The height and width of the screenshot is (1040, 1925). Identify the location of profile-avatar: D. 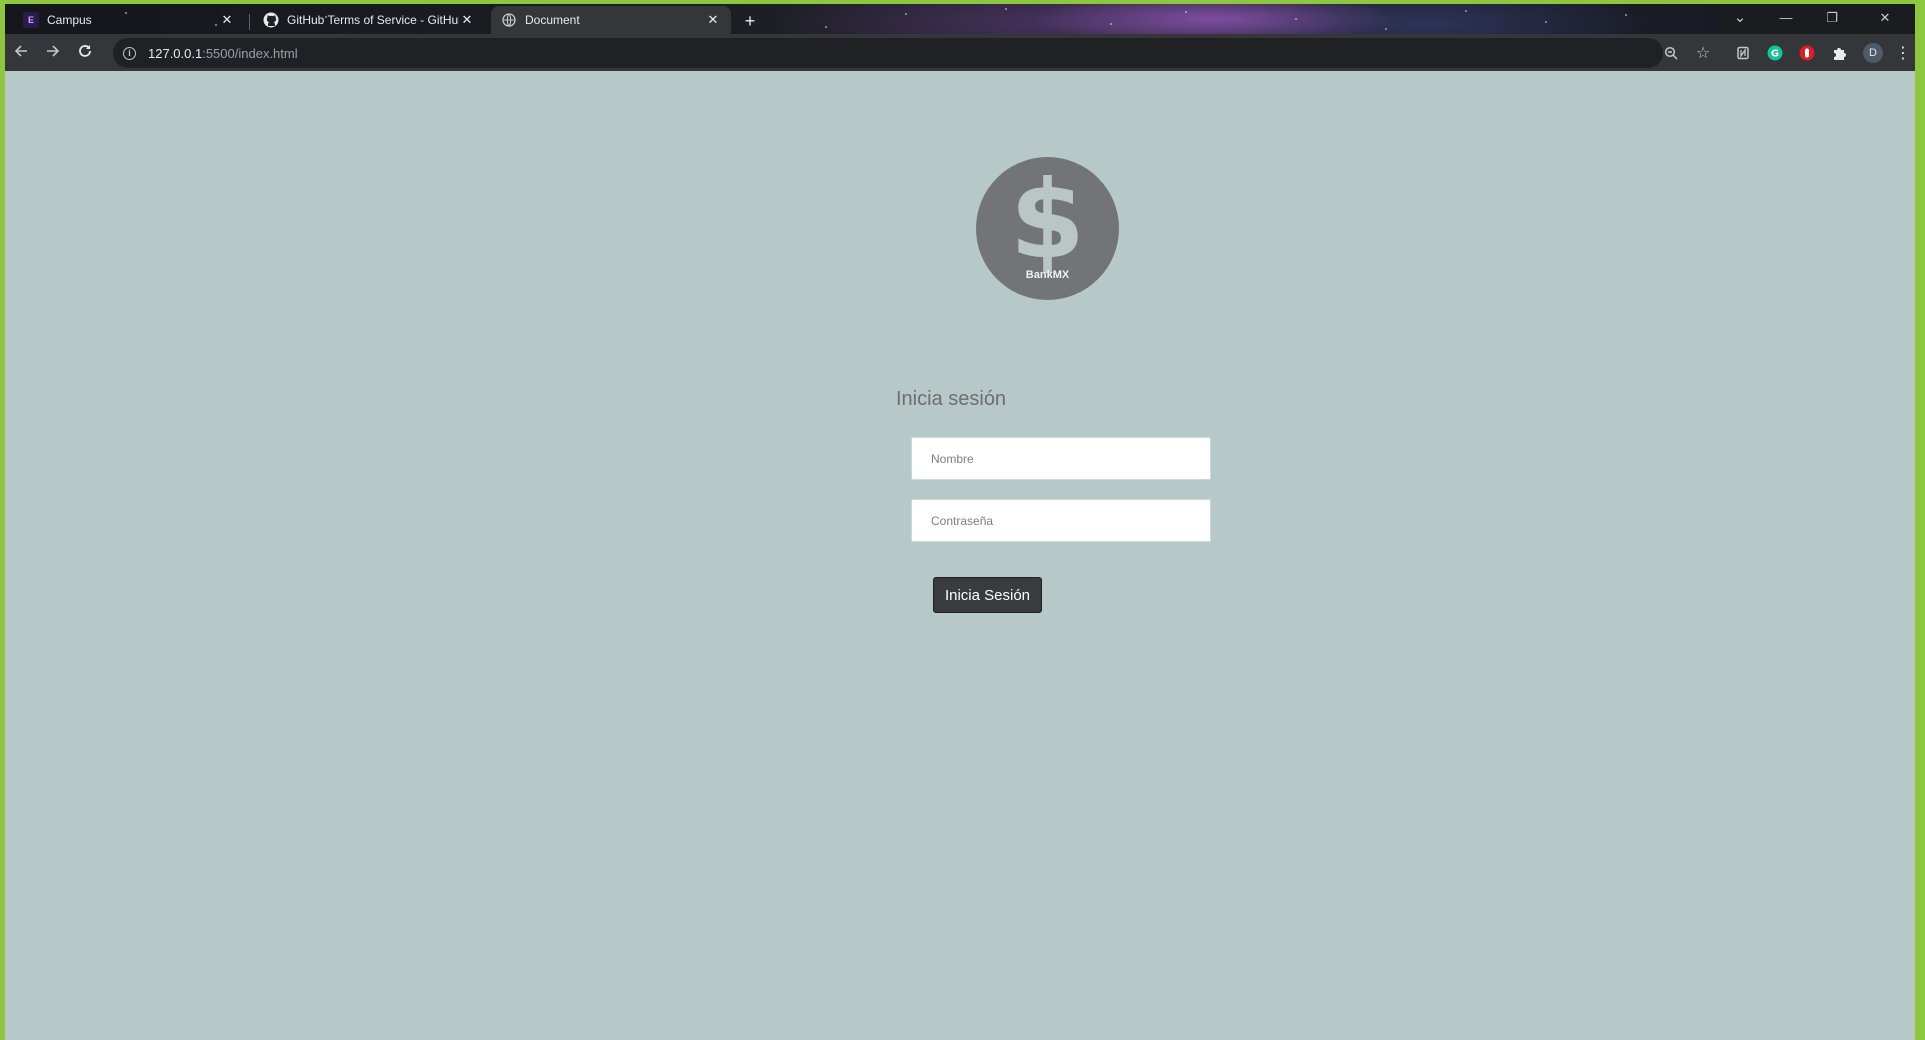
(1873, 53).